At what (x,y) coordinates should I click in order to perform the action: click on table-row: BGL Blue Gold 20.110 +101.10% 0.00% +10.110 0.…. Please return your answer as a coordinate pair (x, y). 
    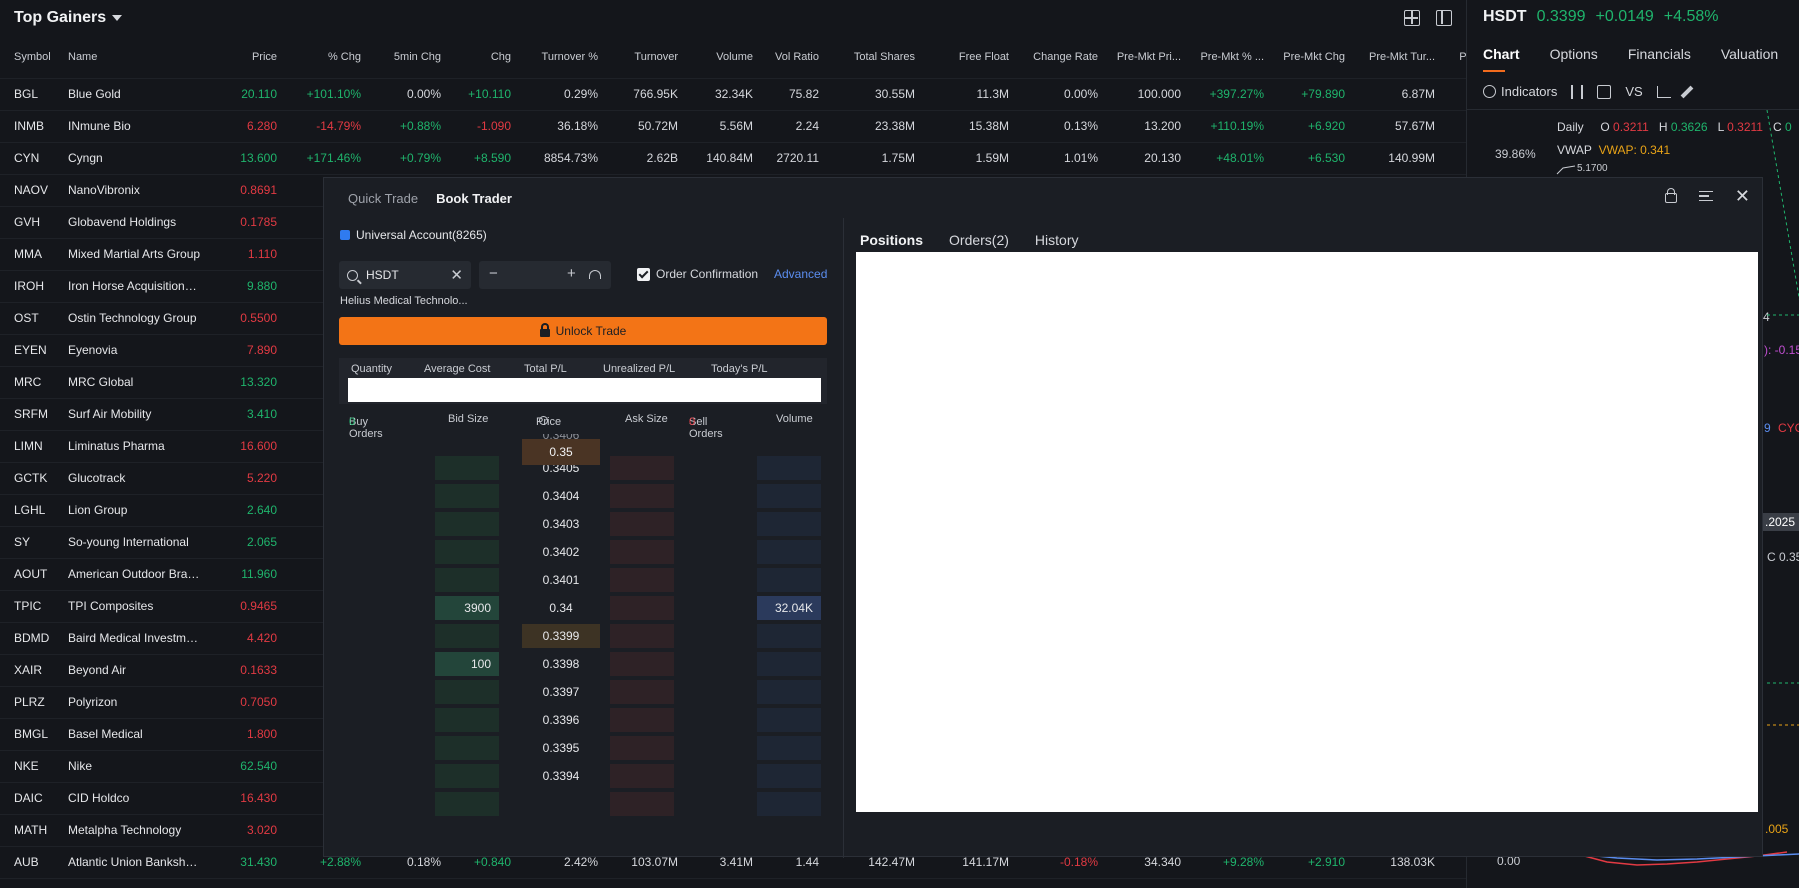
    Looking at the image, I should click on (733, 93).